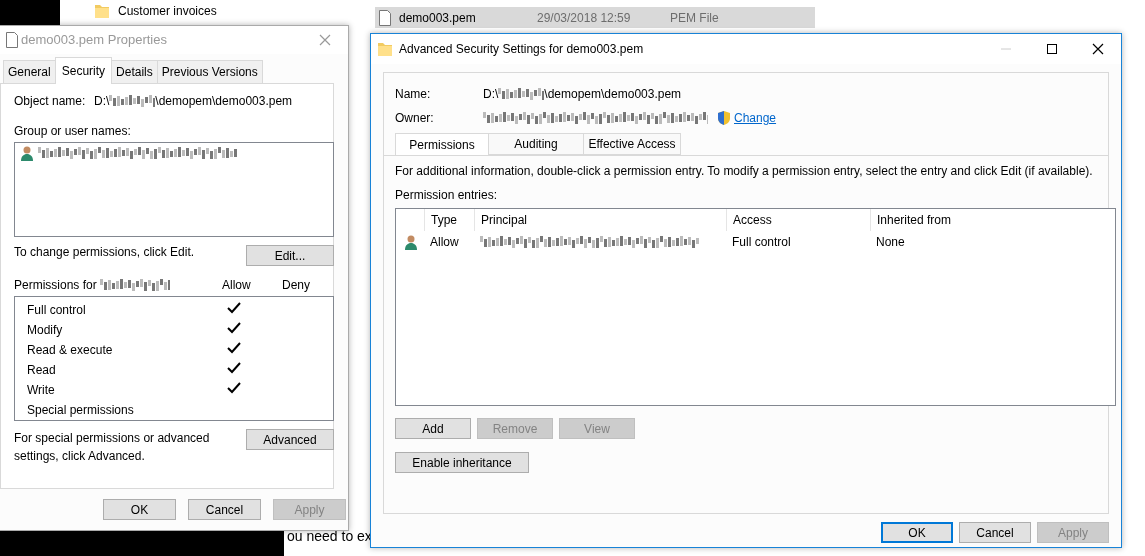  I want to click on field-label: Owner:, so click(415, 118).